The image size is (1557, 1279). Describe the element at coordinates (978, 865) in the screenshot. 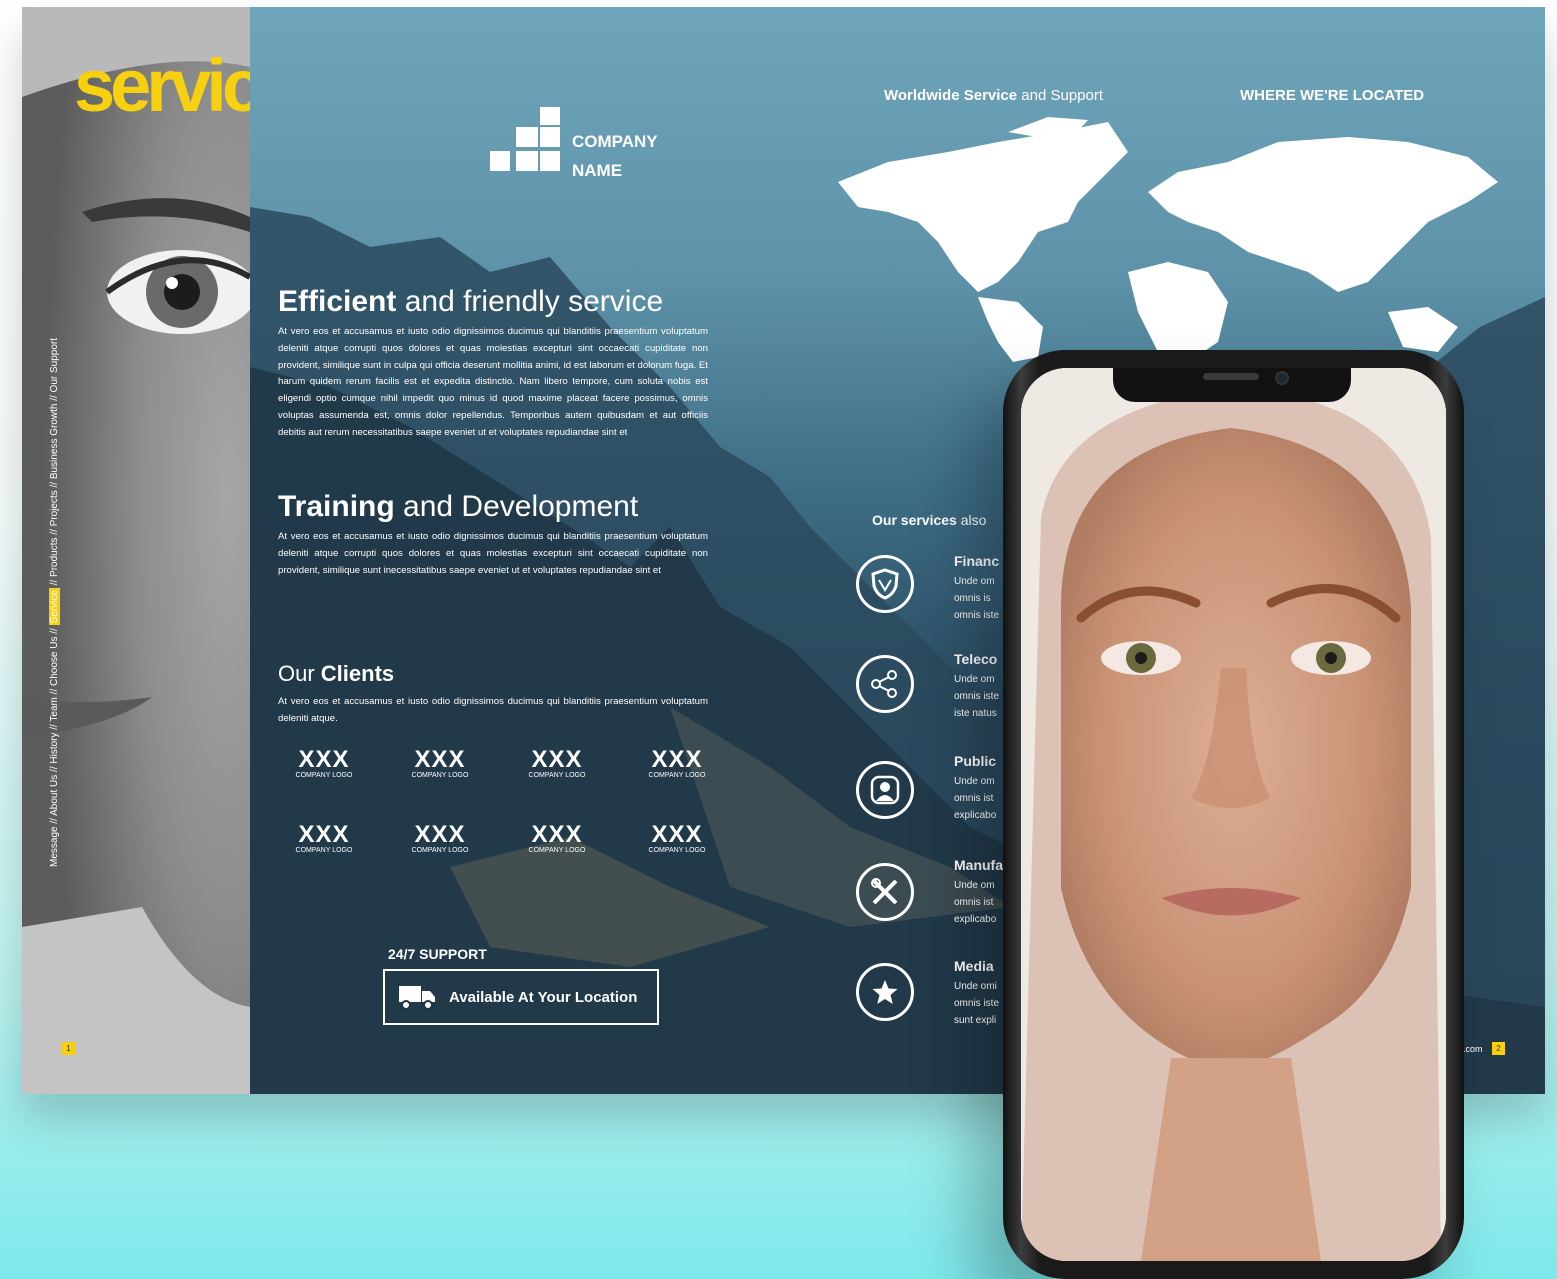

I see `service-title: Manufa` at that location.